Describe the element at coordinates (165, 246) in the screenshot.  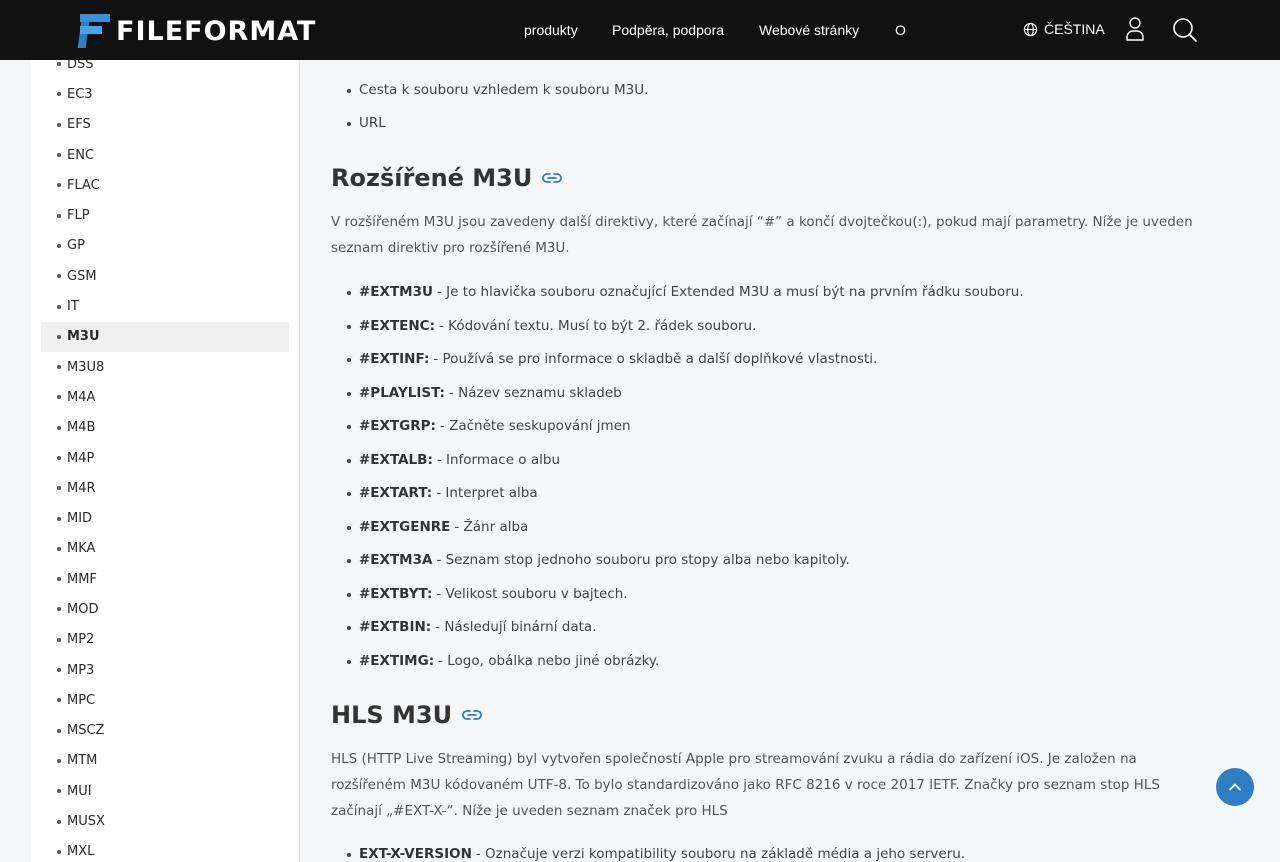
I see `sidebar-item-gp: GP` at that location.